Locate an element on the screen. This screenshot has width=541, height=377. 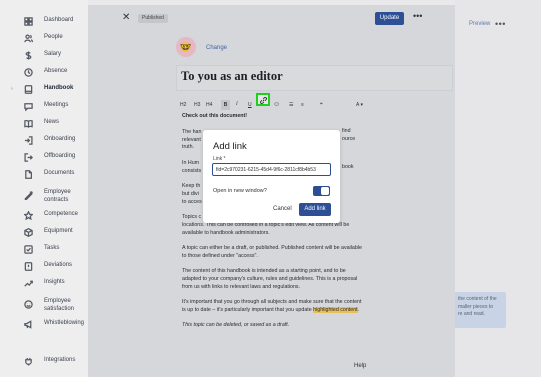
star-icon is located at coordinates (28, 215).